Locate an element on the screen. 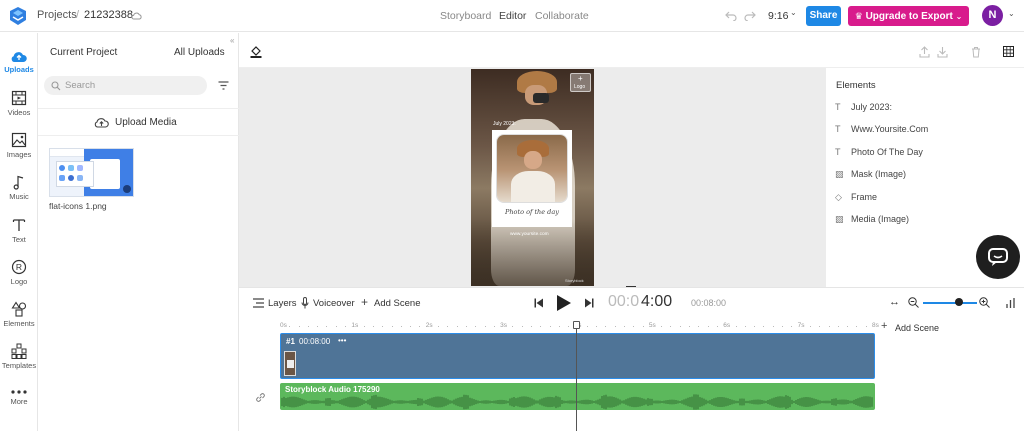 The width and height of the screenshot is (1024, 431). bring-forward-icon is located at coordinates (924, 52).